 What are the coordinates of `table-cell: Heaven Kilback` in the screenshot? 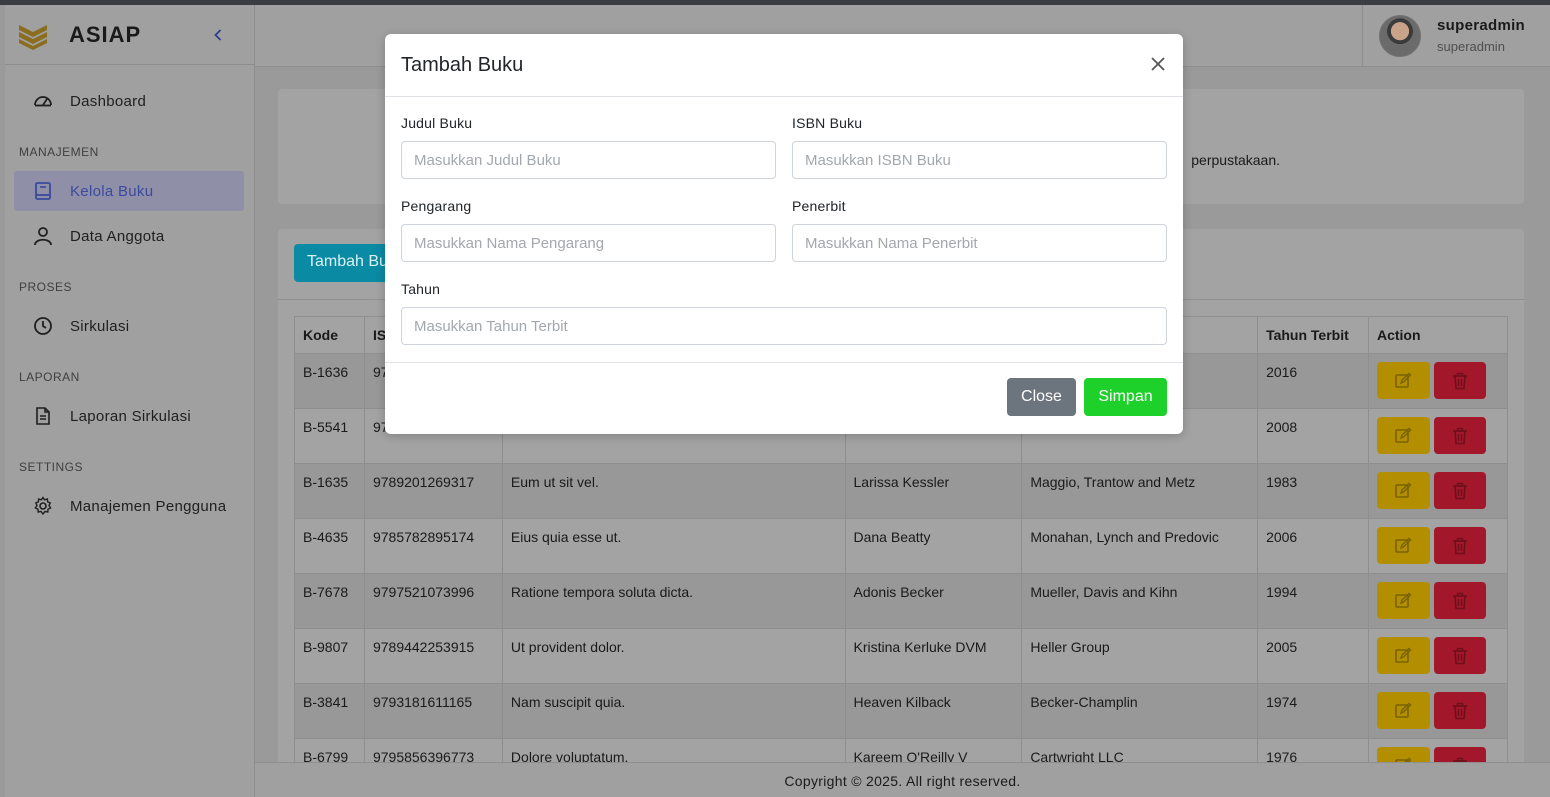 It's located at (933, 711).